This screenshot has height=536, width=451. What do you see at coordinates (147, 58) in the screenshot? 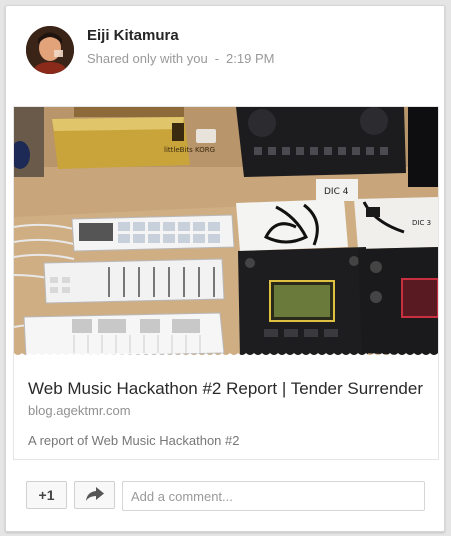
I see `visibility-label: Shared only with you` at bounding box center [147, 58].